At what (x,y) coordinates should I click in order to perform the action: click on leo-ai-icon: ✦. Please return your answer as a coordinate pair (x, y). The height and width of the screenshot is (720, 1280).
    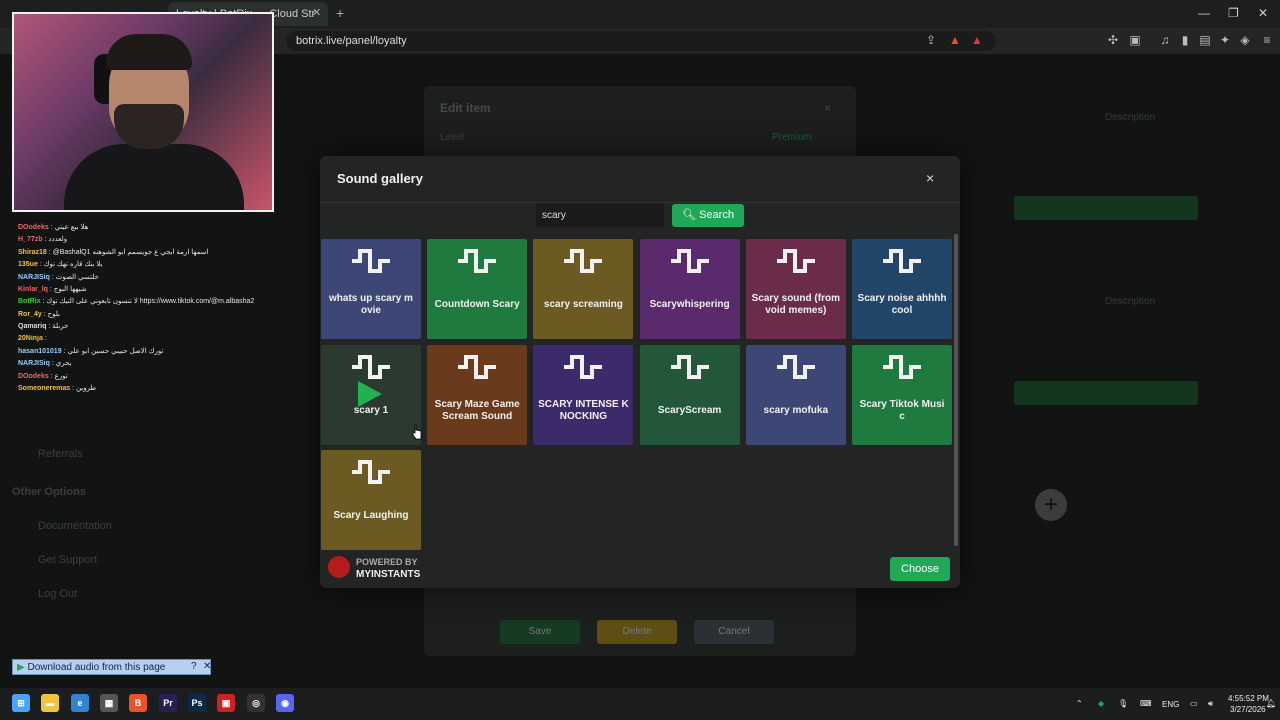
    Looking at the image, I should click on (1225, 40).